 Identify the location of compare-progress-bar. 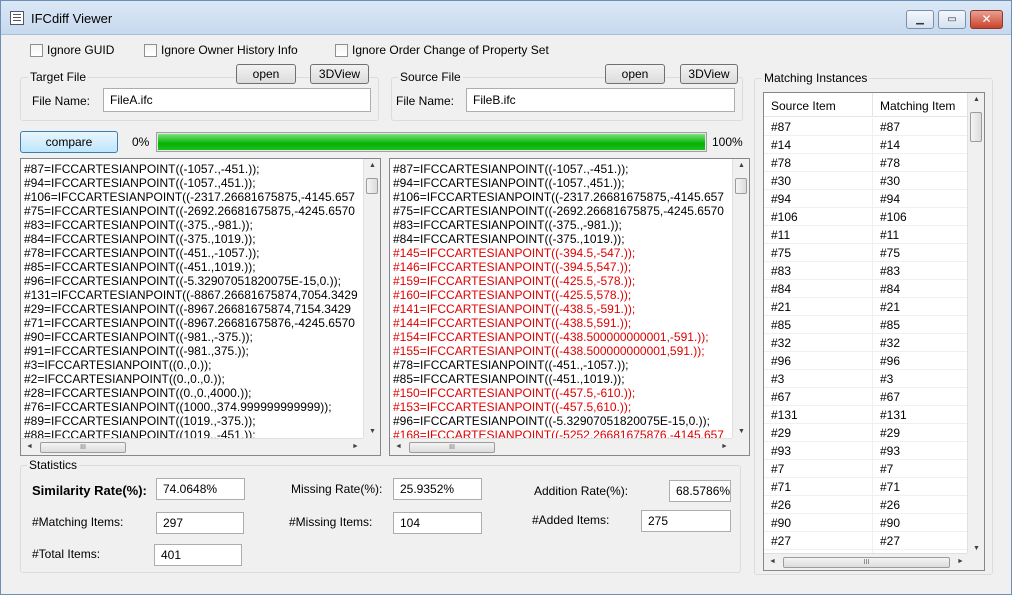
(431, 142).